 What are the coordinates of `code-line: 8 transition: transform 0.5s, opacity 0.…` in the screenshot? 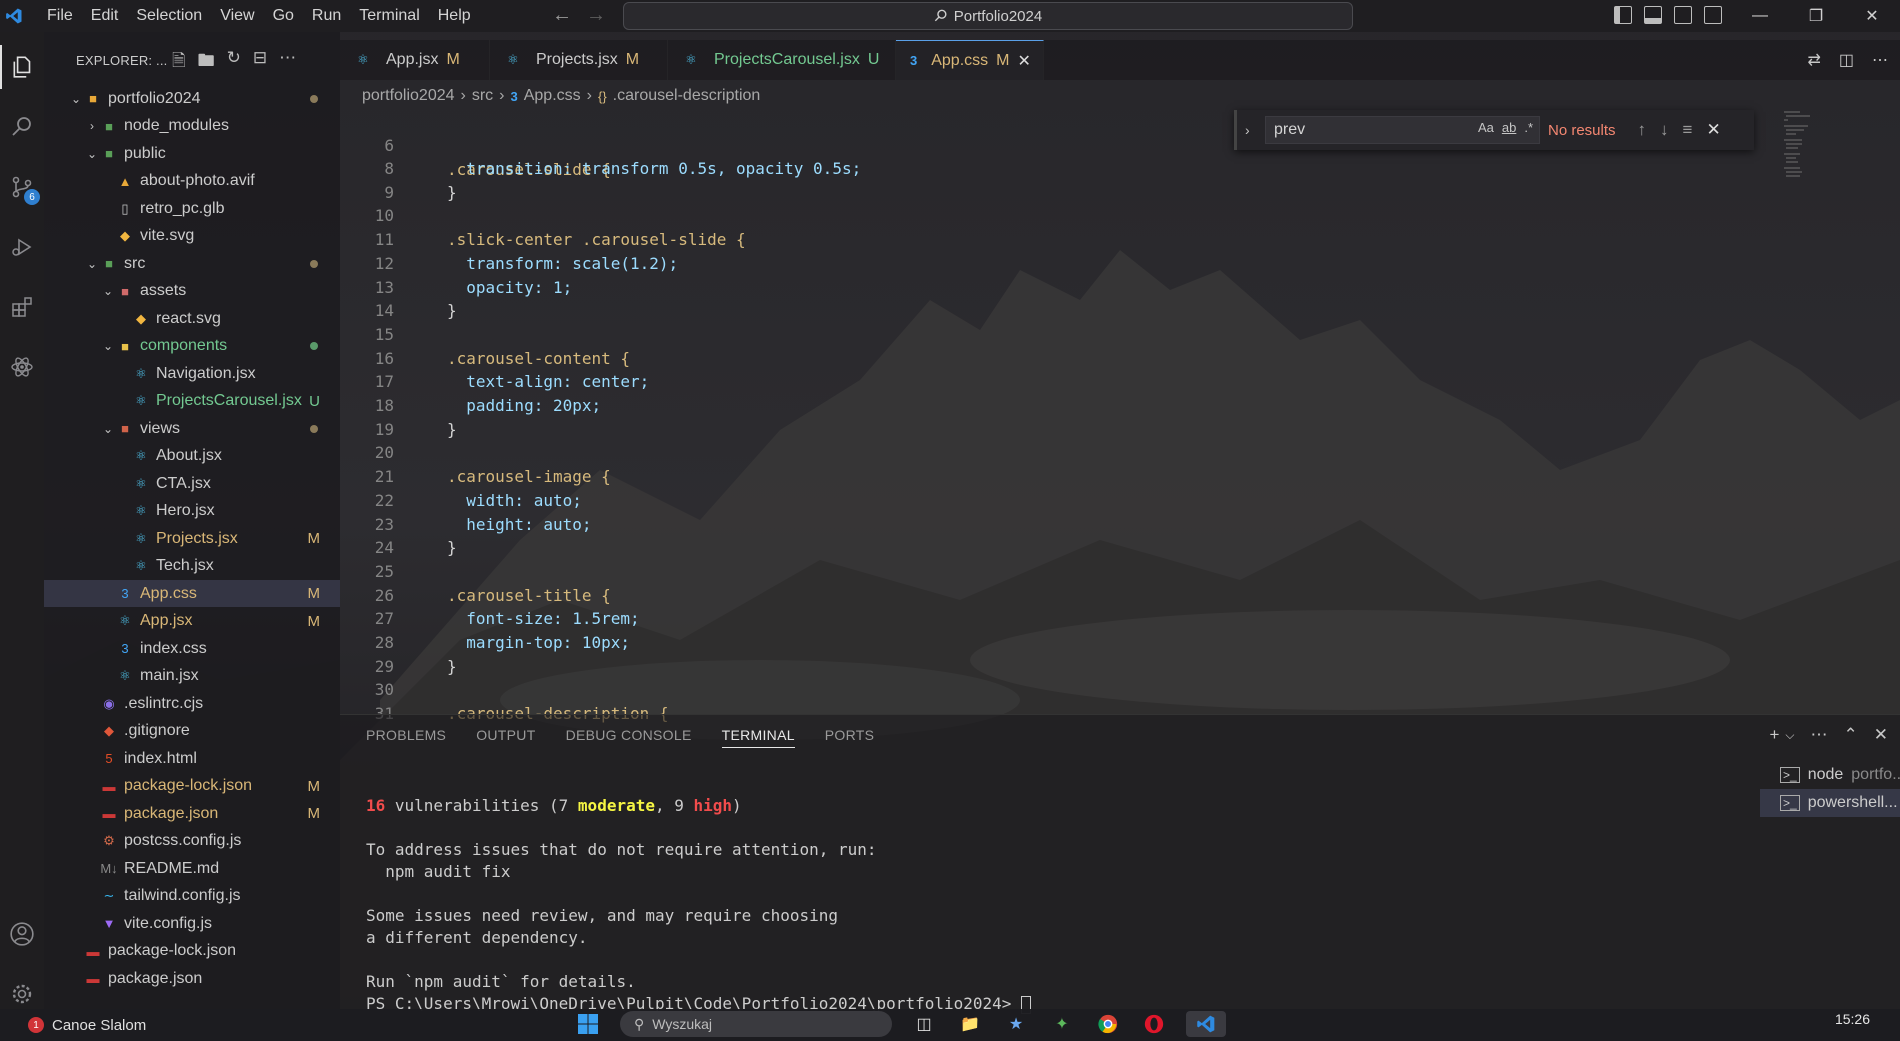 It's located at (1065, 169).